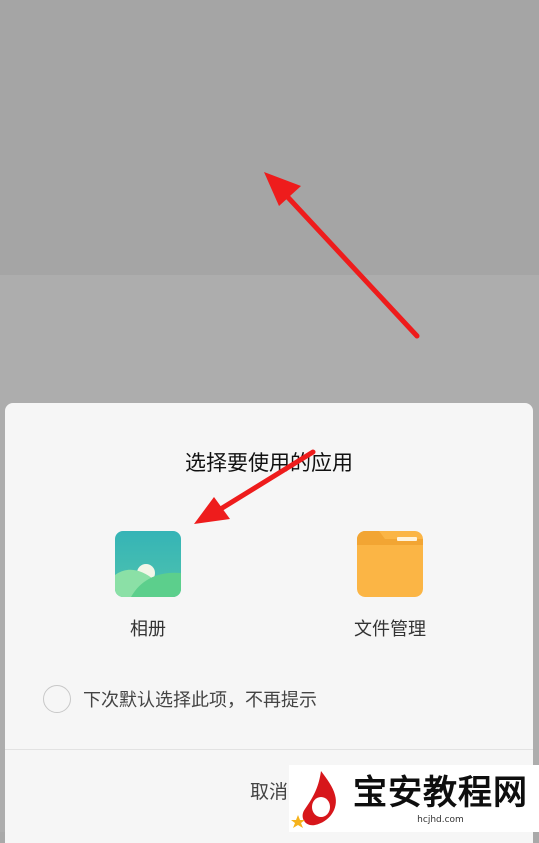  I want to click on watermark-logo-icon, so click(320, 798).